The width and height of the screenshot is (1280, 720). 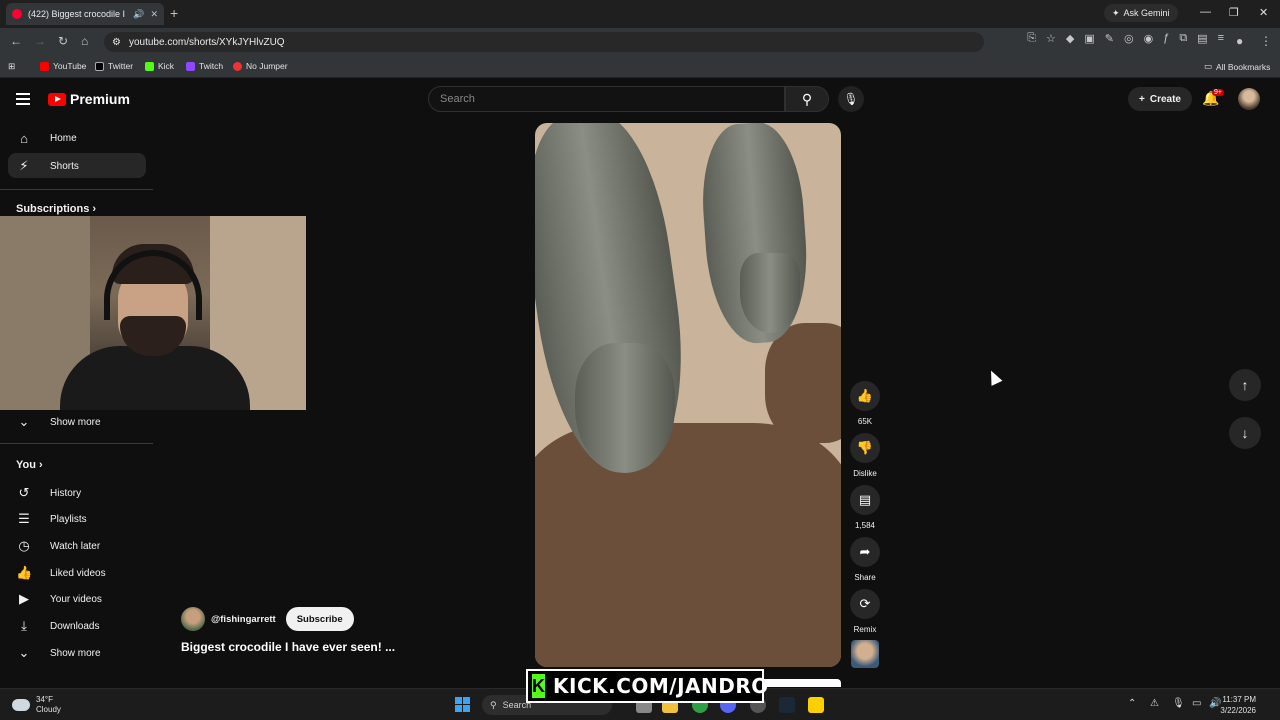 I want to click on new-tab-button: +, so click(x=174, y=13).